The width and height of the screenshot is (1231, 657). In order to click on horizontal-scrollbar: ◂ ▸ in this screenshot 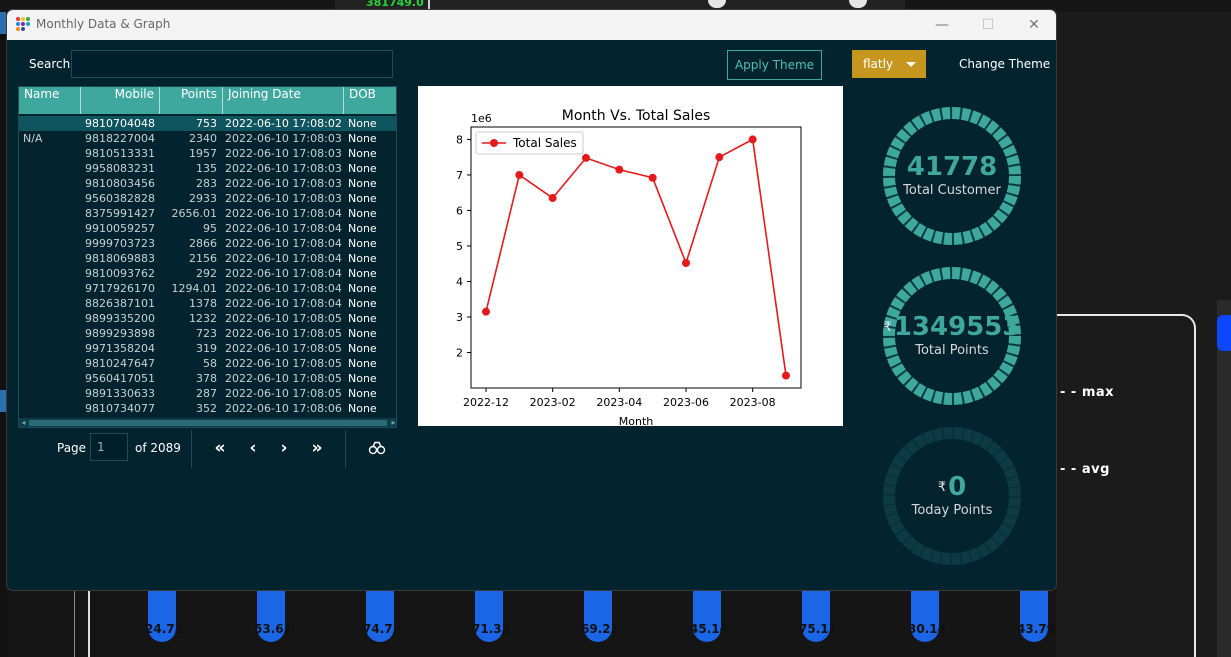, I will do `click(207, 422)`.